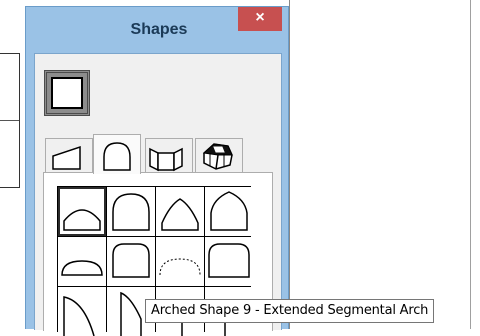 This screenshot has height=336, width=480. I want to click on shape-tooltip: Arched Shape 9 - Extended Segmental Arch, so click(290, 311).